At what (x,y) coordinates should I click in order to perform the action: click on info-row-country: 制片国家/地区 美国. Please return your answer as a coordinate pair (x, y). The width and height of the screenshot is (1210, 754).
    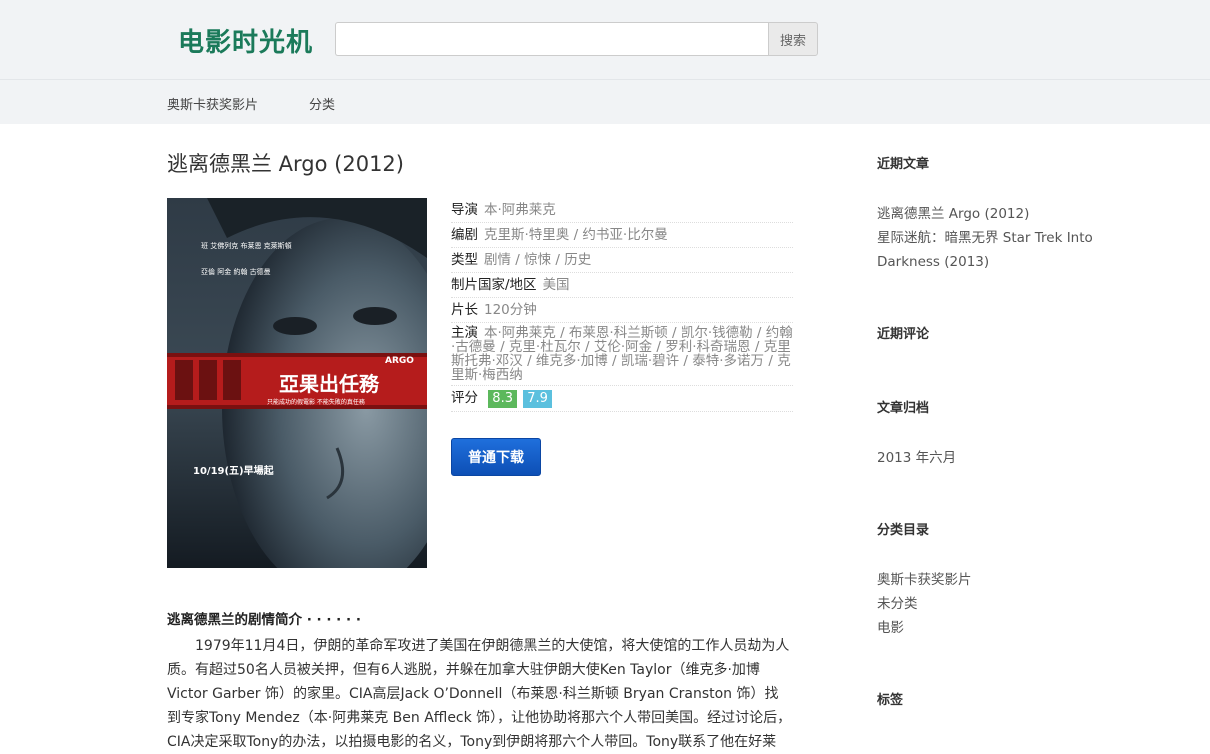
    Looking at the image, I should click on (622, 285).